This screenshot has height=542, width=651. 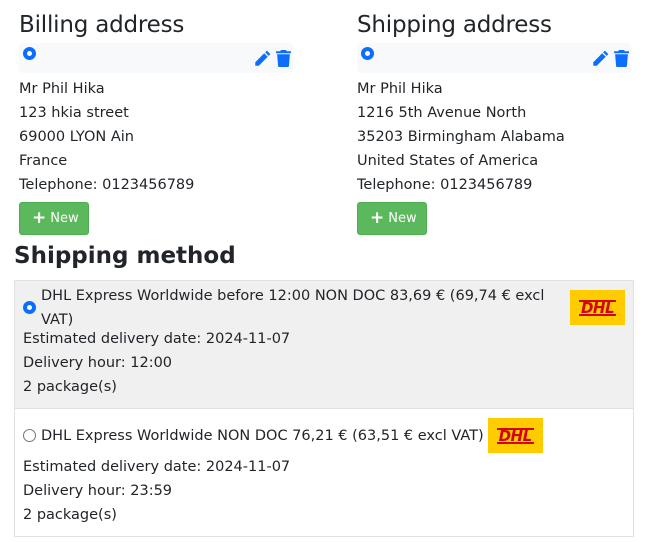 What do you see at coordinates (125, 256) in the screenshot?
I see `shipping-method-title: Shipping method` at bounding box center [125, 256].